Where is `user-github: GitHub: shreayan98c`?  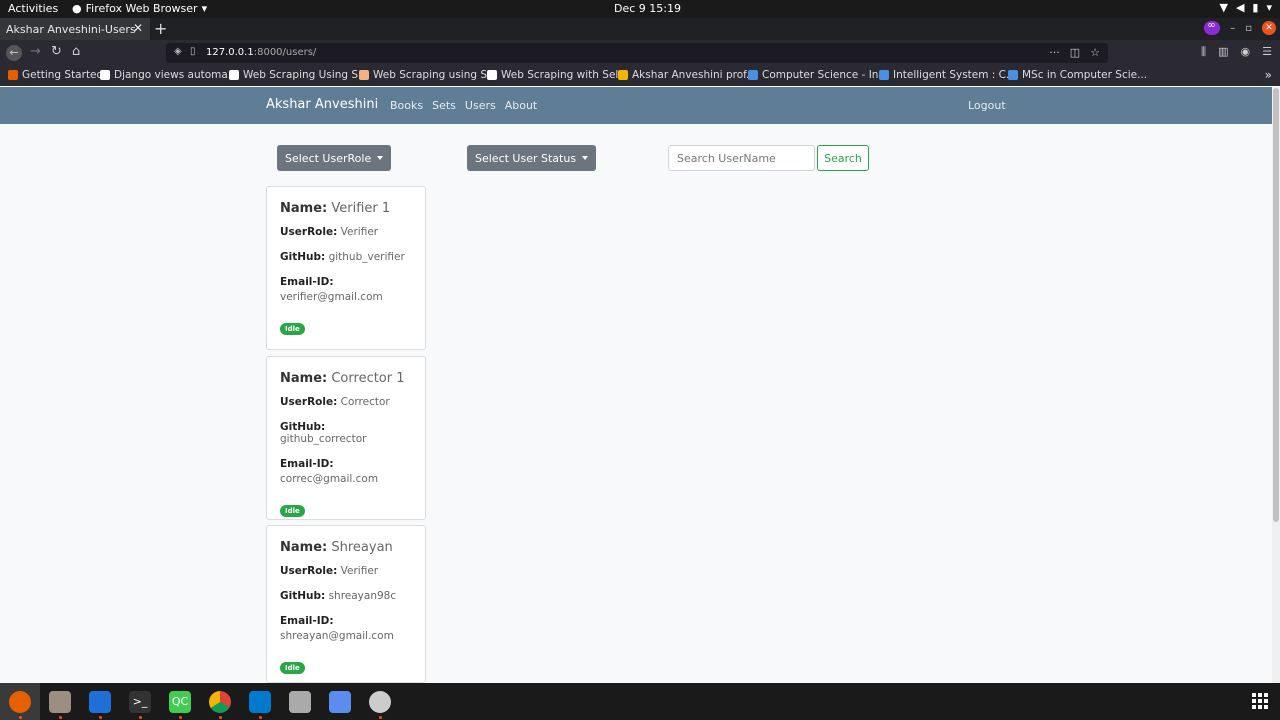 user-github: GitHub: shreayan98c is located at coordinates (346, 596).